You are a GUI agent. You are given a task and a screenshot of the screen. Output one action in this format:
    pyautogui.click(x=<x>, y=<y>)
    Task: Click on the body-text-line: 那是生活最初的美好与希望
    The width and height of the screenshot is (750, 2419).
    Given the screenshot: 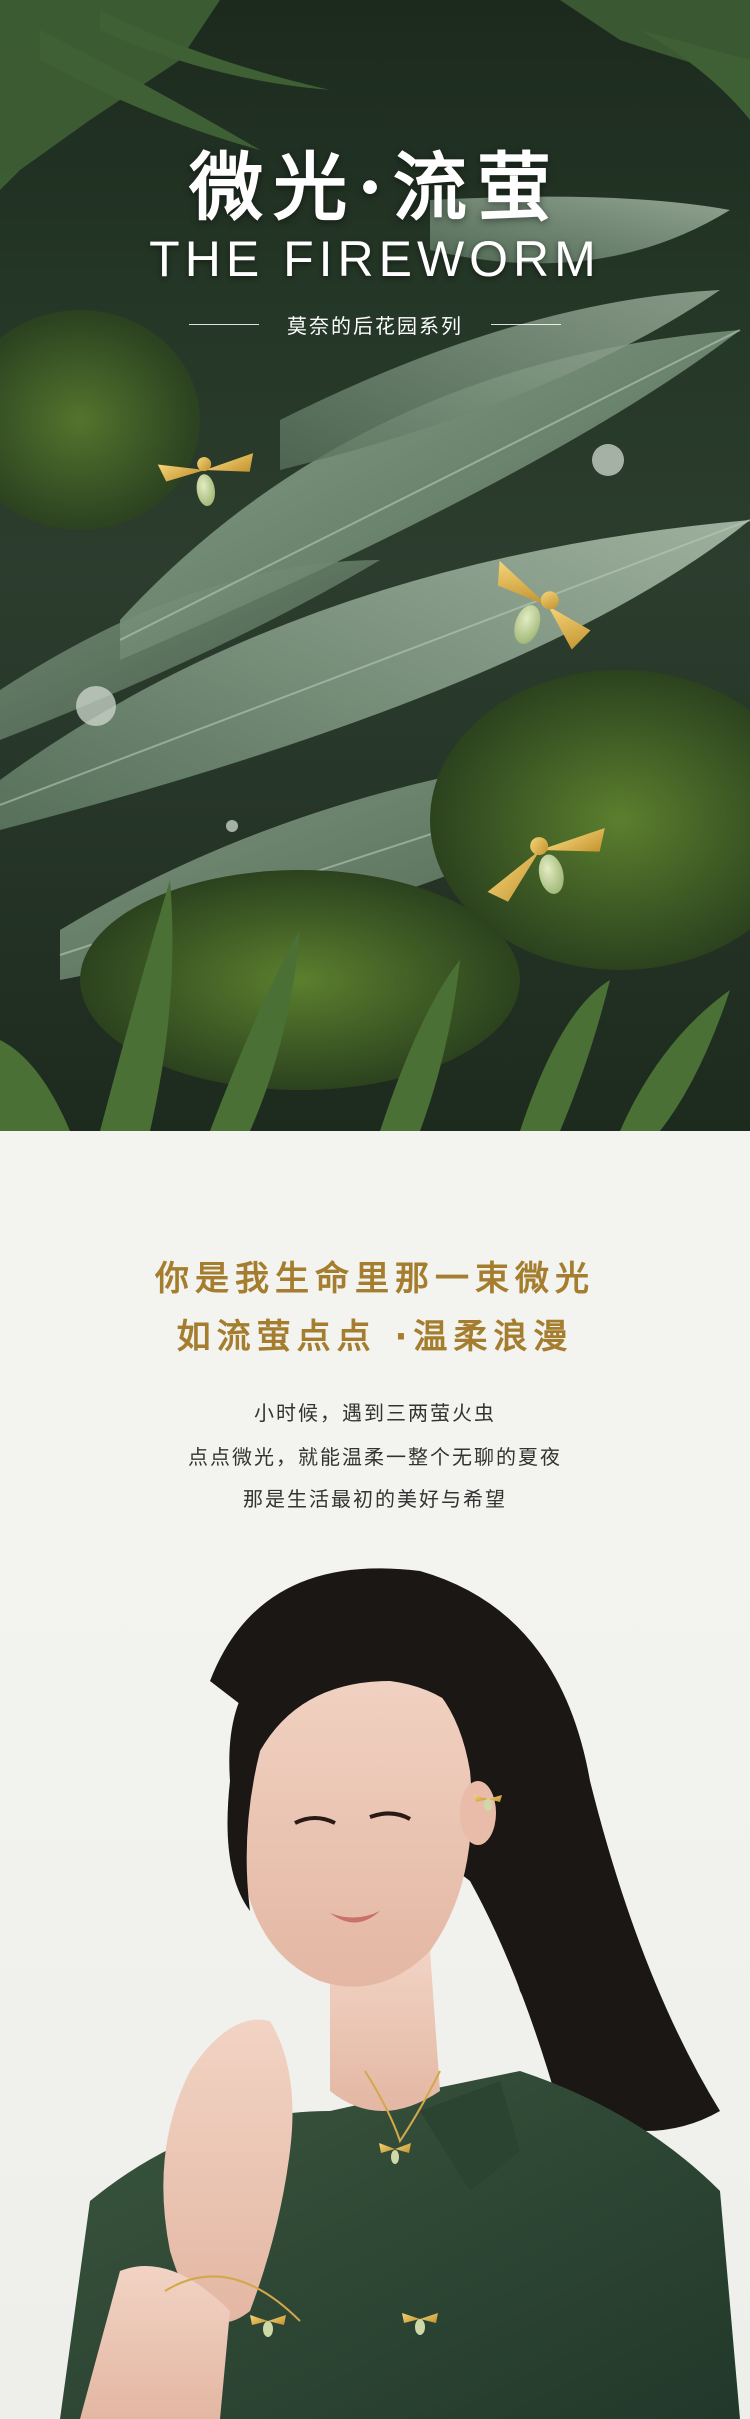 What is the action you would take?
    pyautogui.click(x=375, y=1499)
    